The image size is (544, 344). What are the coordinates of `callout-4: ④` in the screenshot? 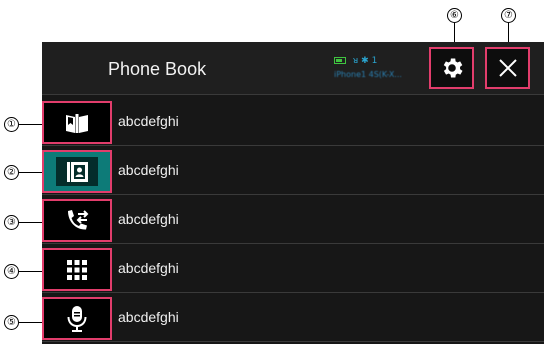 It's located at (11, 271).